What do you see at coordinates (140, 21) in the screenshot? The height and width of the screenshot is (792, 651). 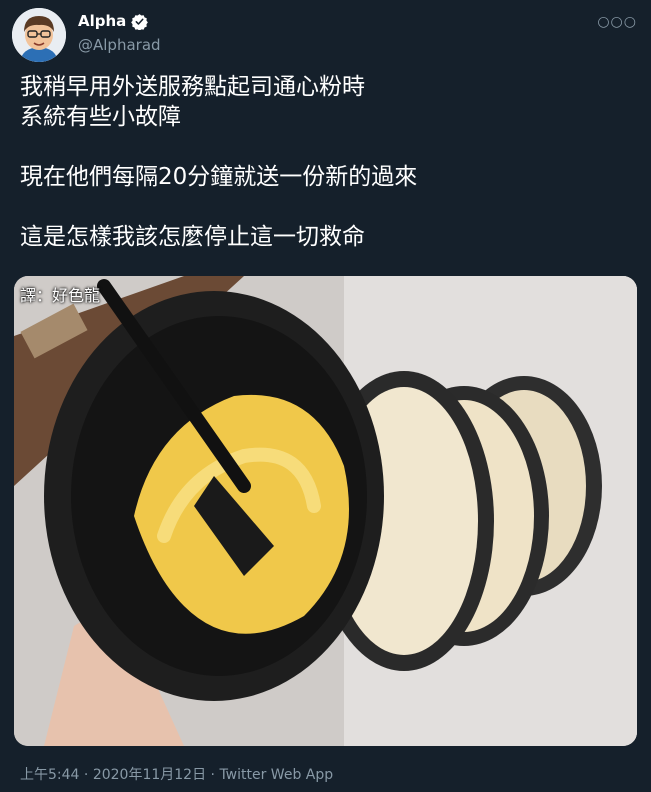 I see `verified-badge-icon` at bounding box center [140, 21].